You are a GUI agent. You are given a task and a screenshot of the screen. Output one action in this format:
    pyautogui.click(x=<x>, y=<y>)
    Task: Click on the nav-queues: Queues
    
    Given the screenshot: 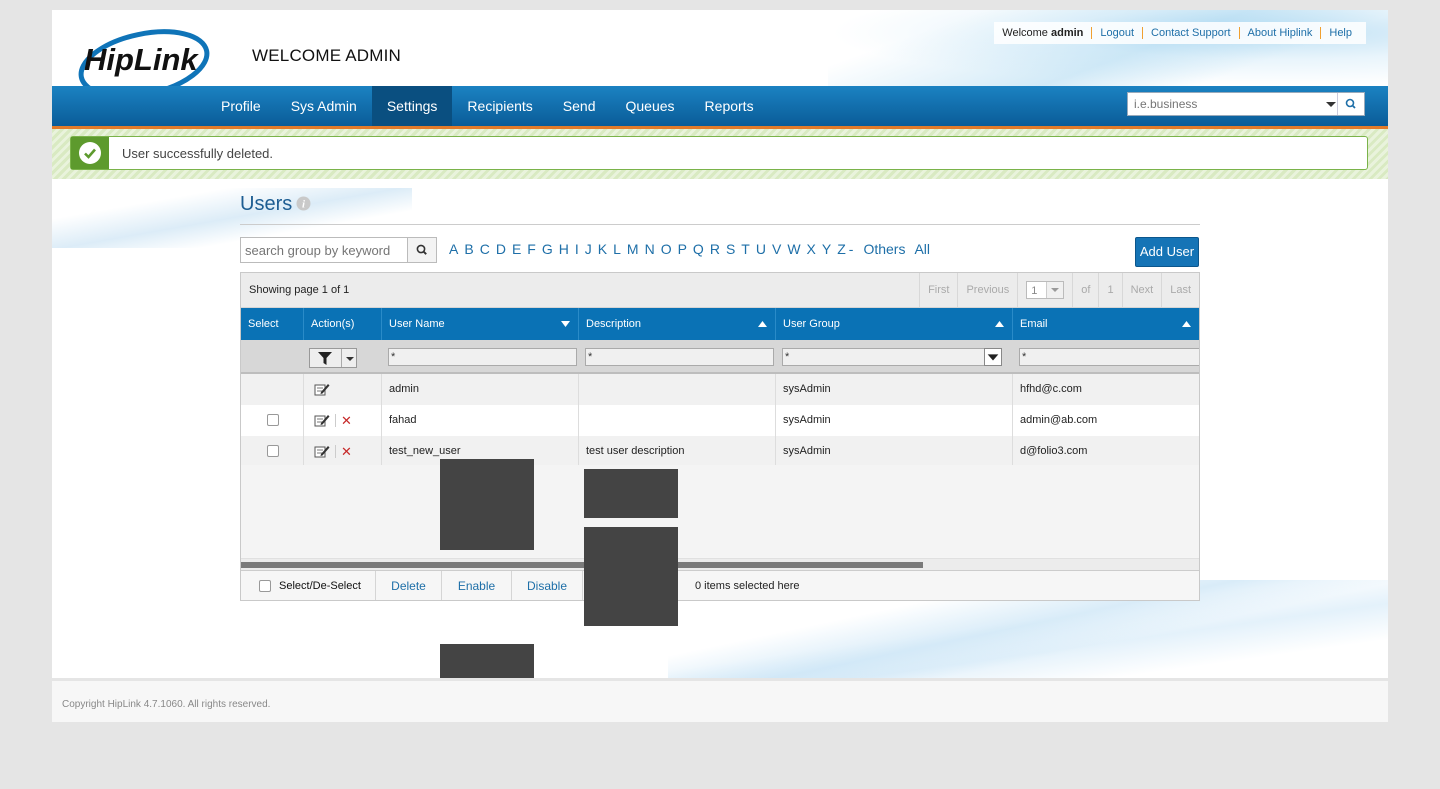 What is the action you would take?
    pyautogui.click(x=650, y=106)
    